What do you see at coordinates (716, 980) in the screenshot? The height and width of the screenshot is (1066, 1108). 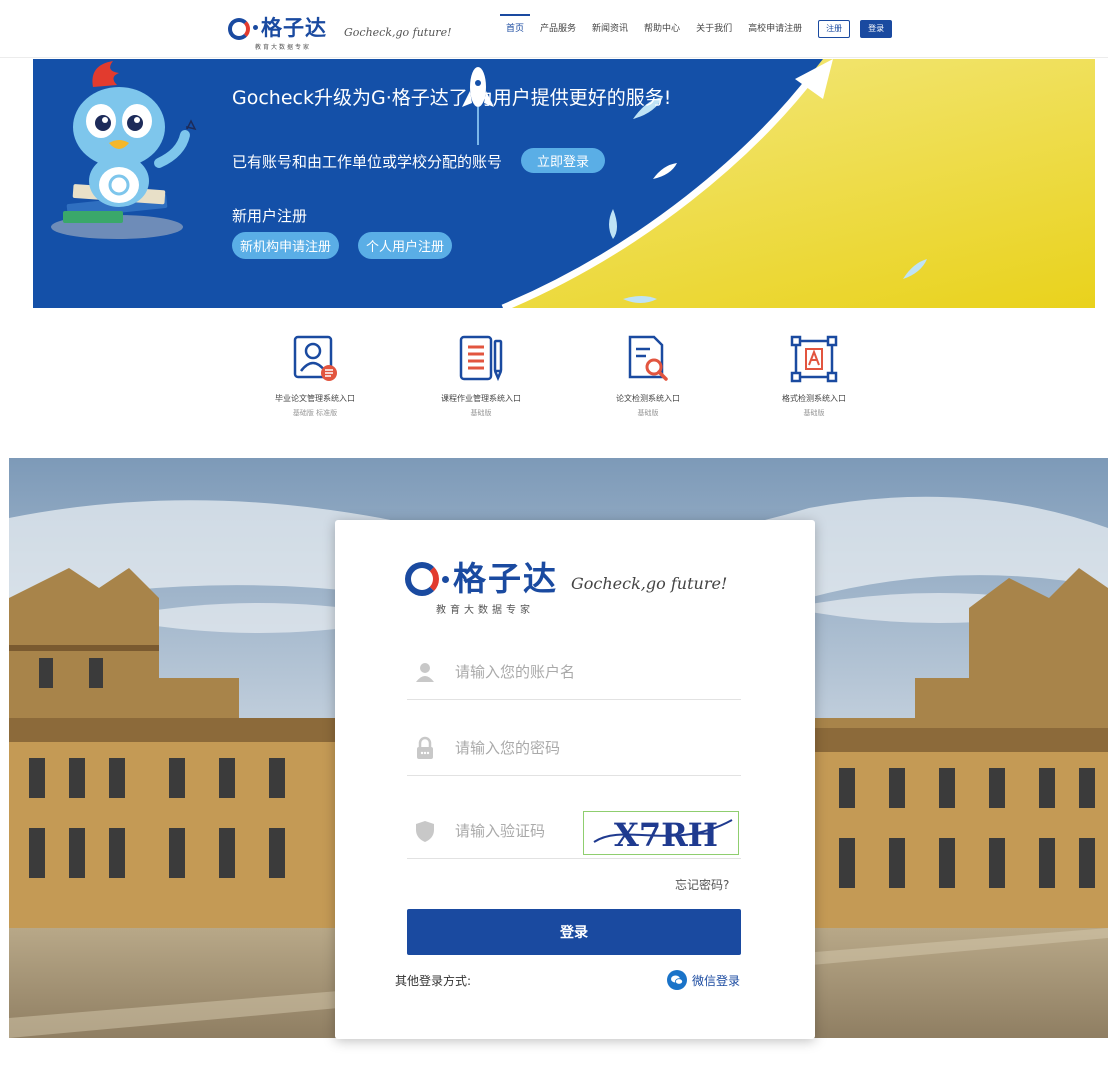 I see `wechat-login-label: 微信登录` at bounding box center [716, 980].